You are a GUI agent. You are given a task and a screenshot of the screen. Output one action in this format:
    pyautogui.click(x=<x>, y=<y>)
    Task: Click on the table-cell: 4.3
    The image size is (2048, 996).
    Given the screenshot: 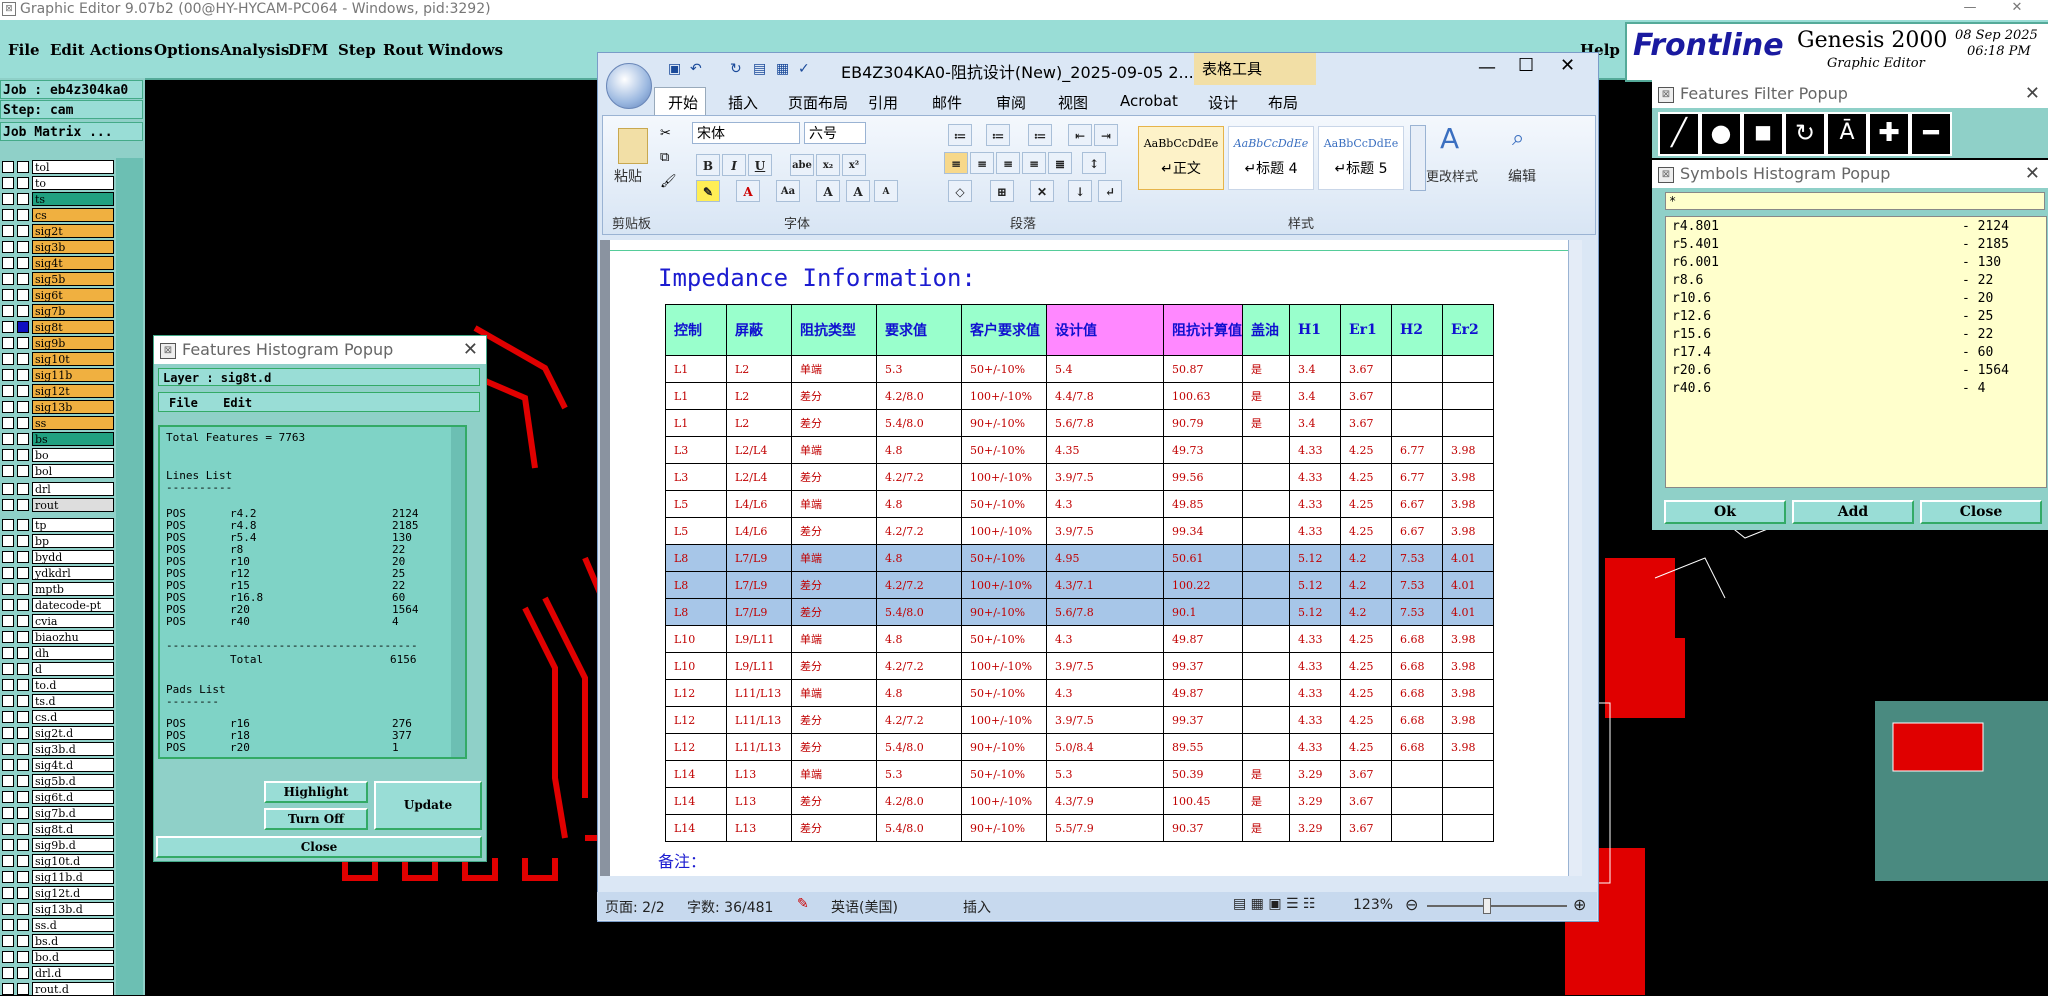 What is the action you would take?
    pyautogui.click(x=1105, y=639)
    